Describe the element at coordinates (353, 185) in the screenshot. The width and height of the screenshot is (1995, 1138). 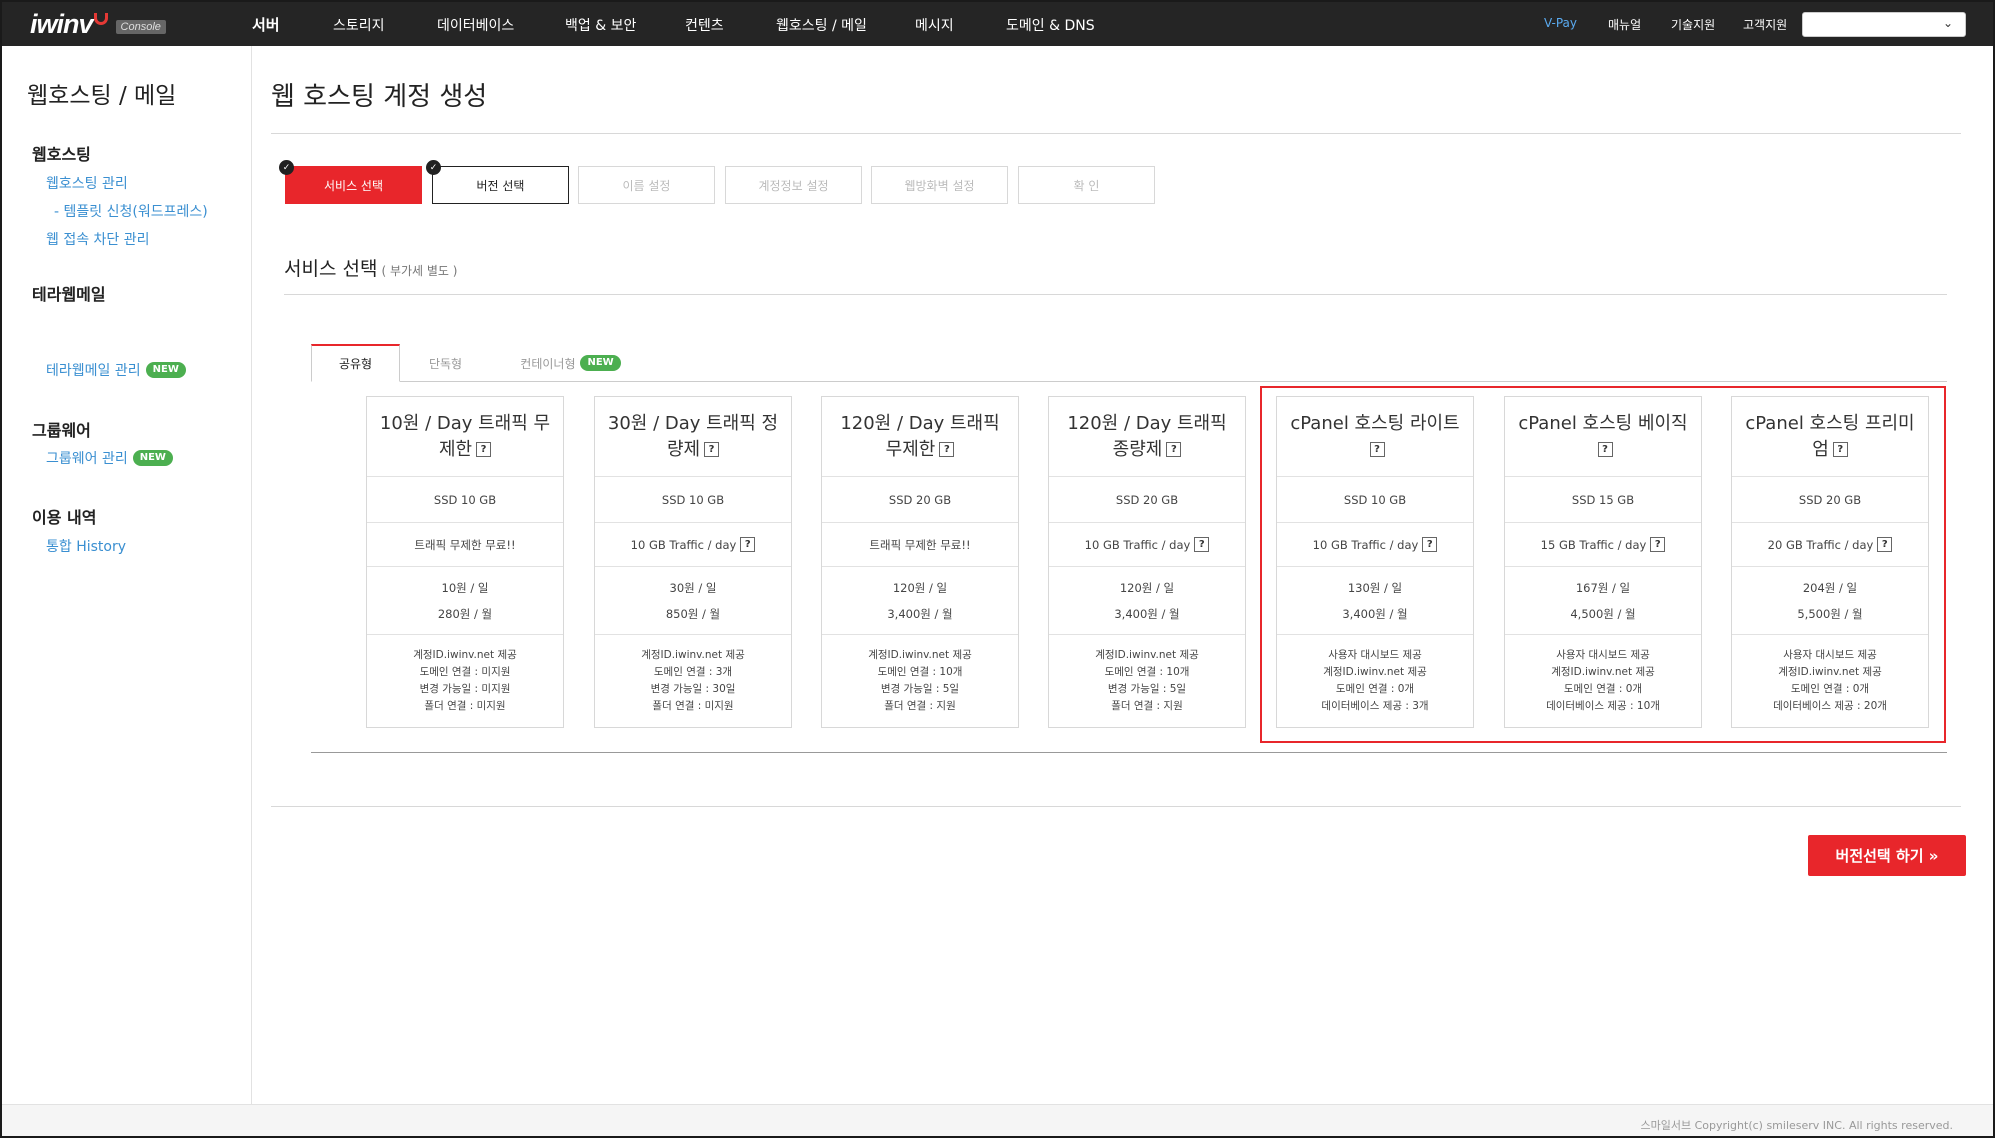
I see `step-label: 서비스 선택` at that location.